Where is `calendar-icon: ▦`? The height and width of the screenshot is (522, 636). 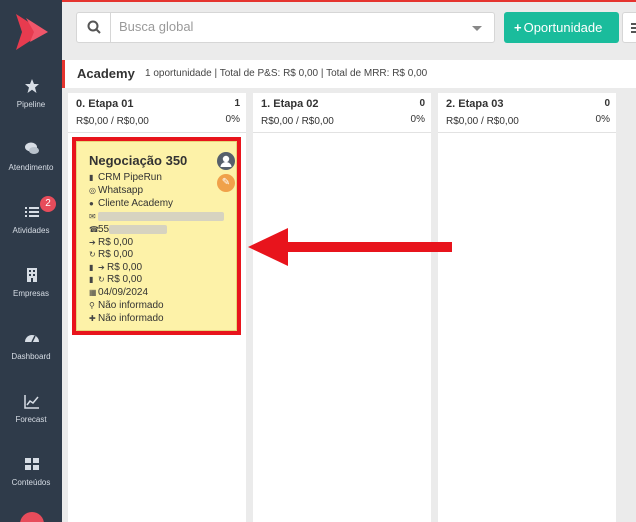
calendar-icon: ▦ is located at coordinates (93, 292).